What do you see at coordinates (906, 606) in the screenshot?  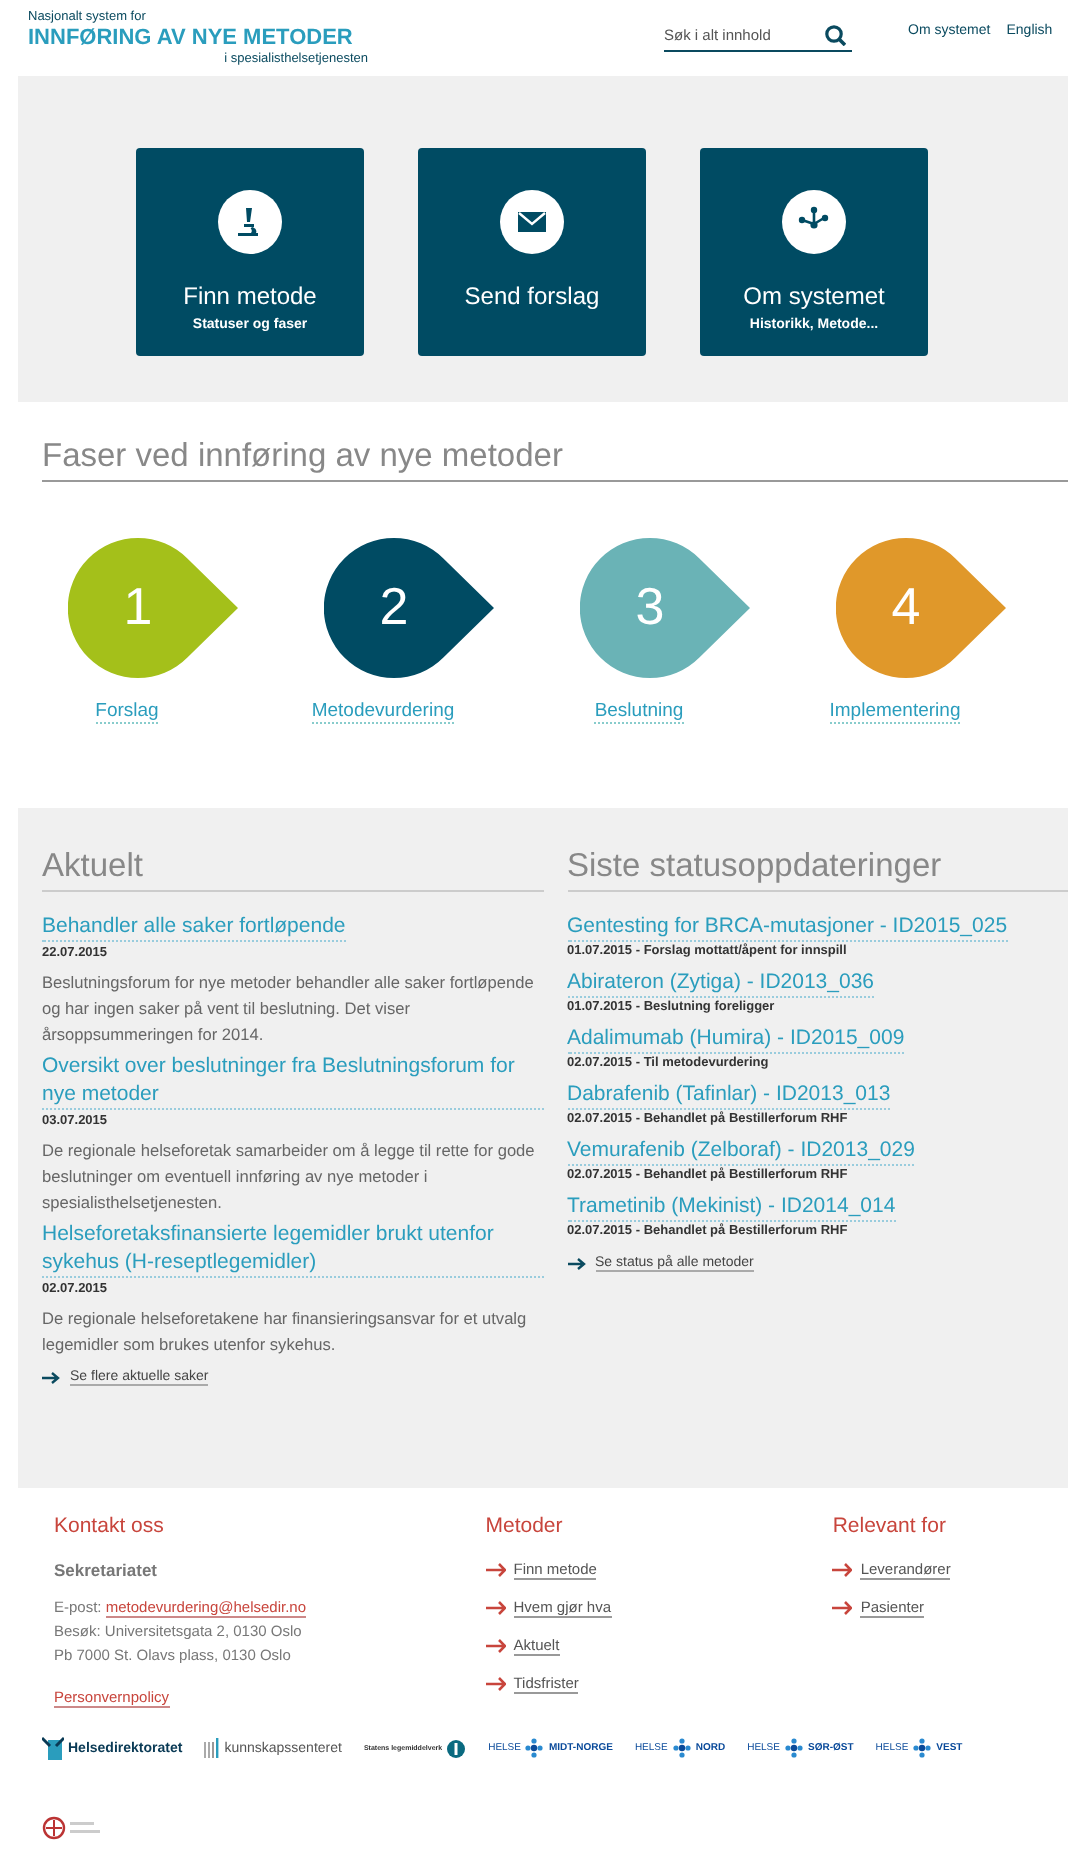 I see `phase-number: 4` at bounding box center [906, 606].